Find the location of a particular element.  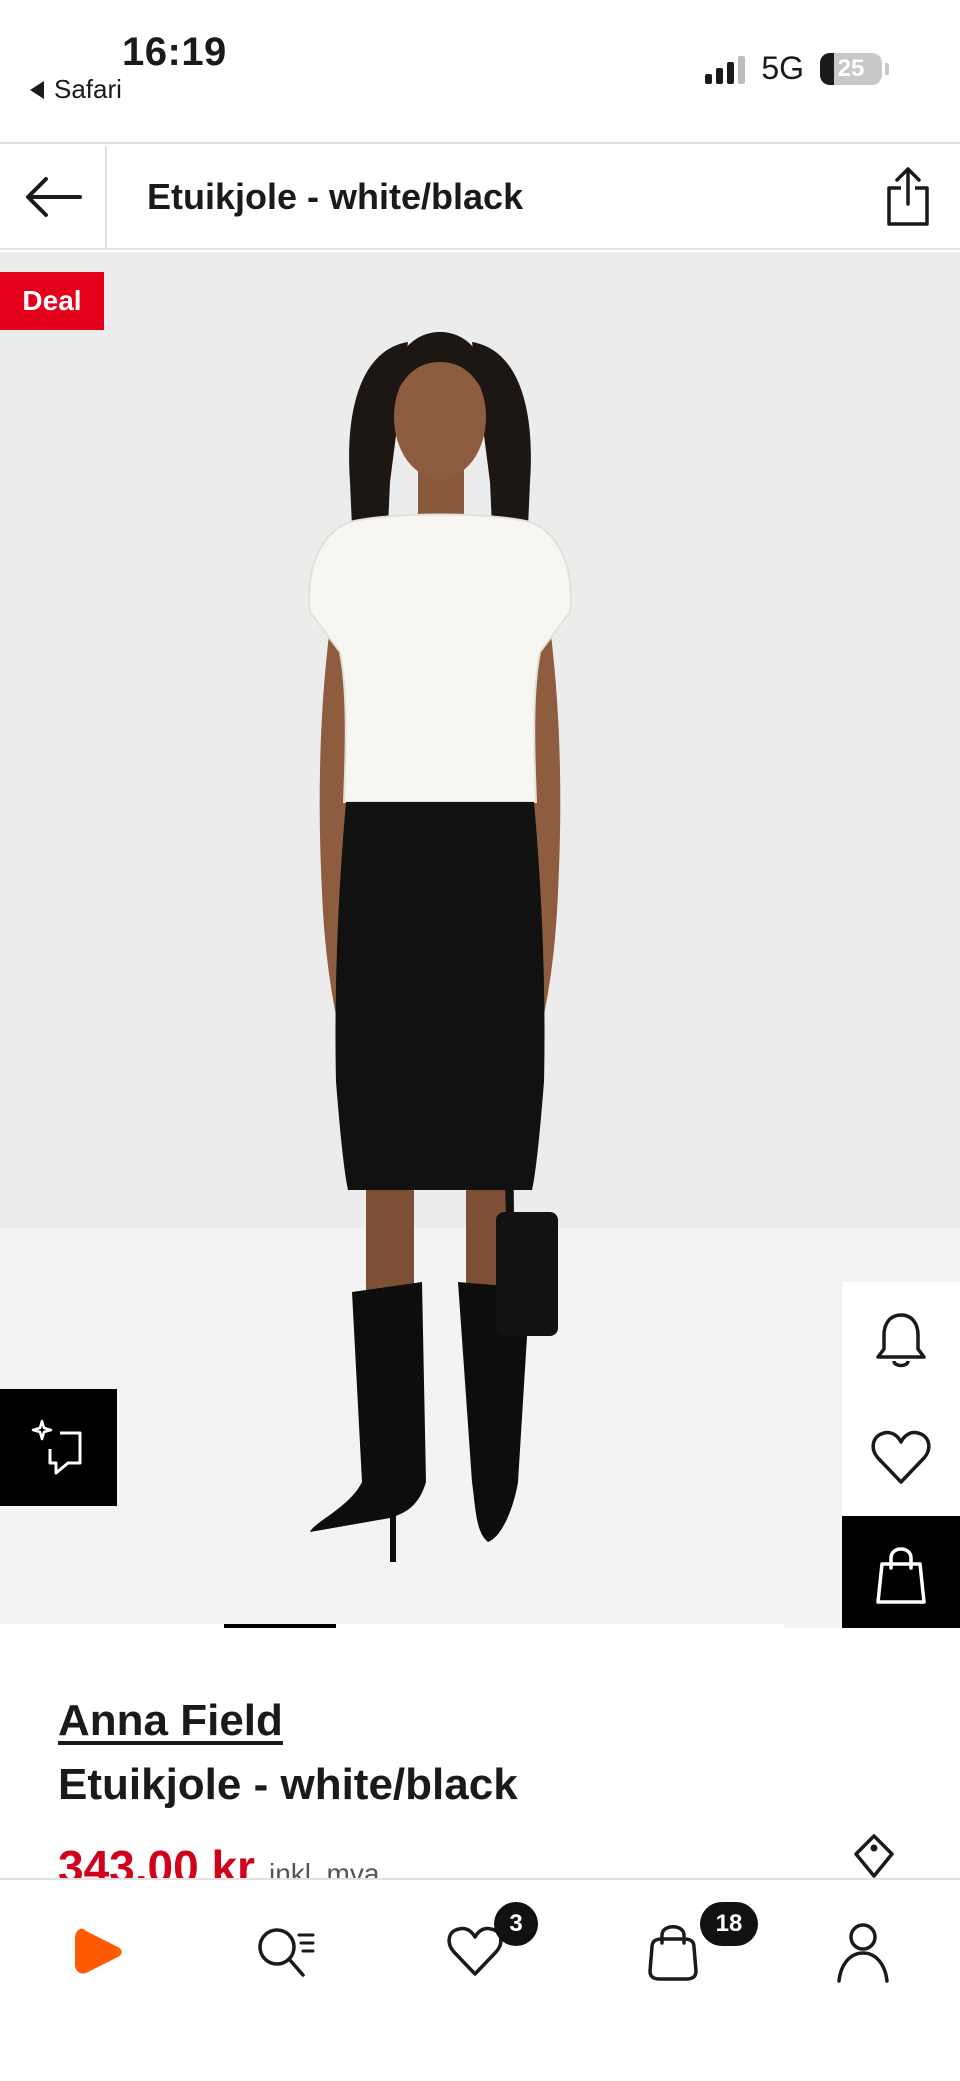

product-header: Etuikjole - white/black is located at coordinates (480, 198).